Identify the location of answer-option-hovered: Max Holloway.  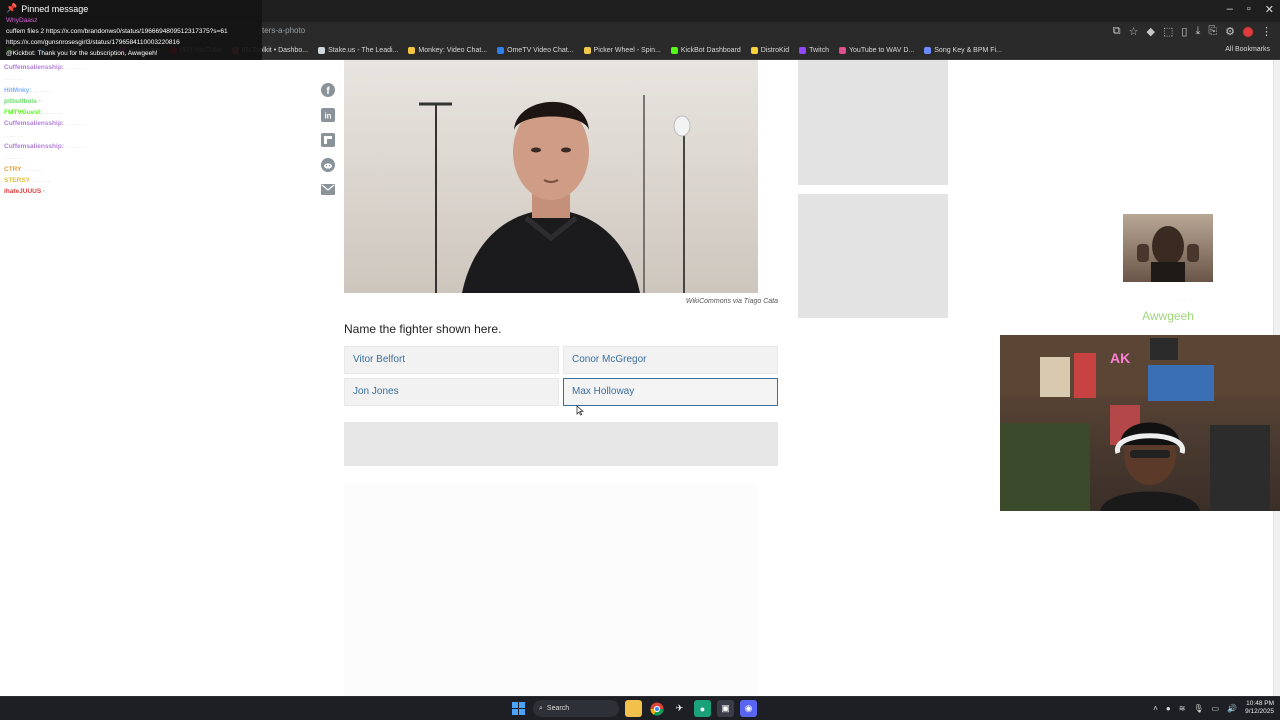
(670, 392).